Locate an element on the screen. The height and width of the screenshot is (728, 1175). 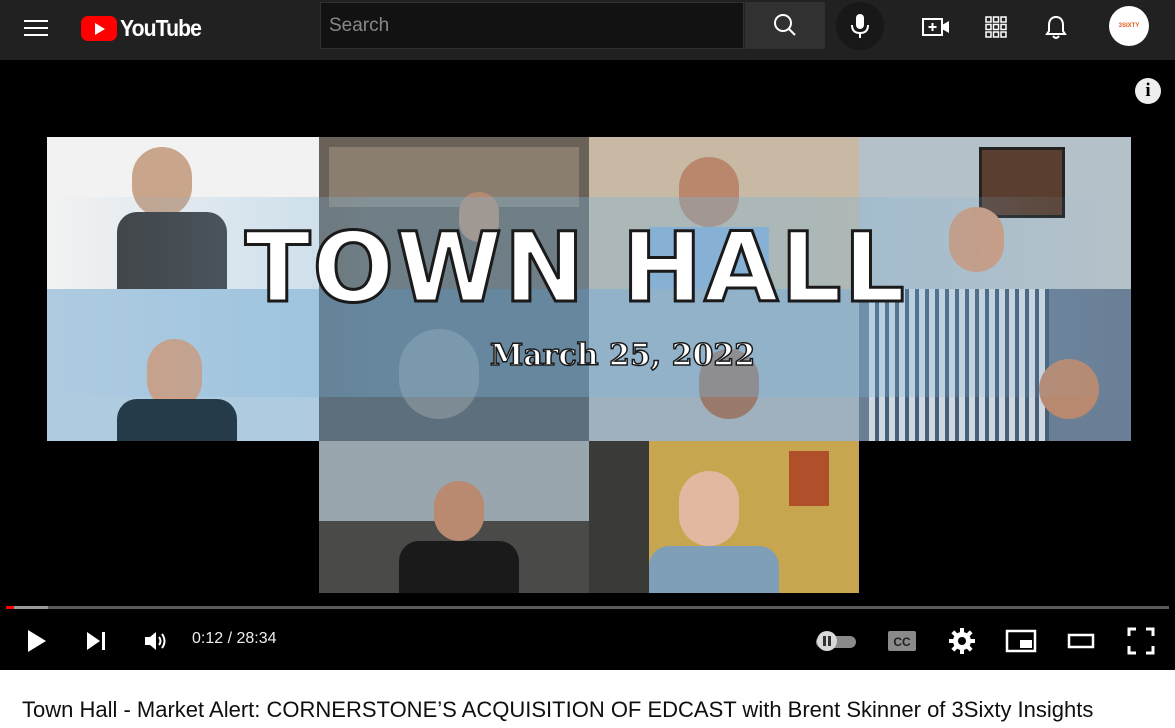
theater-icon is located at coordinates (1081, 641).